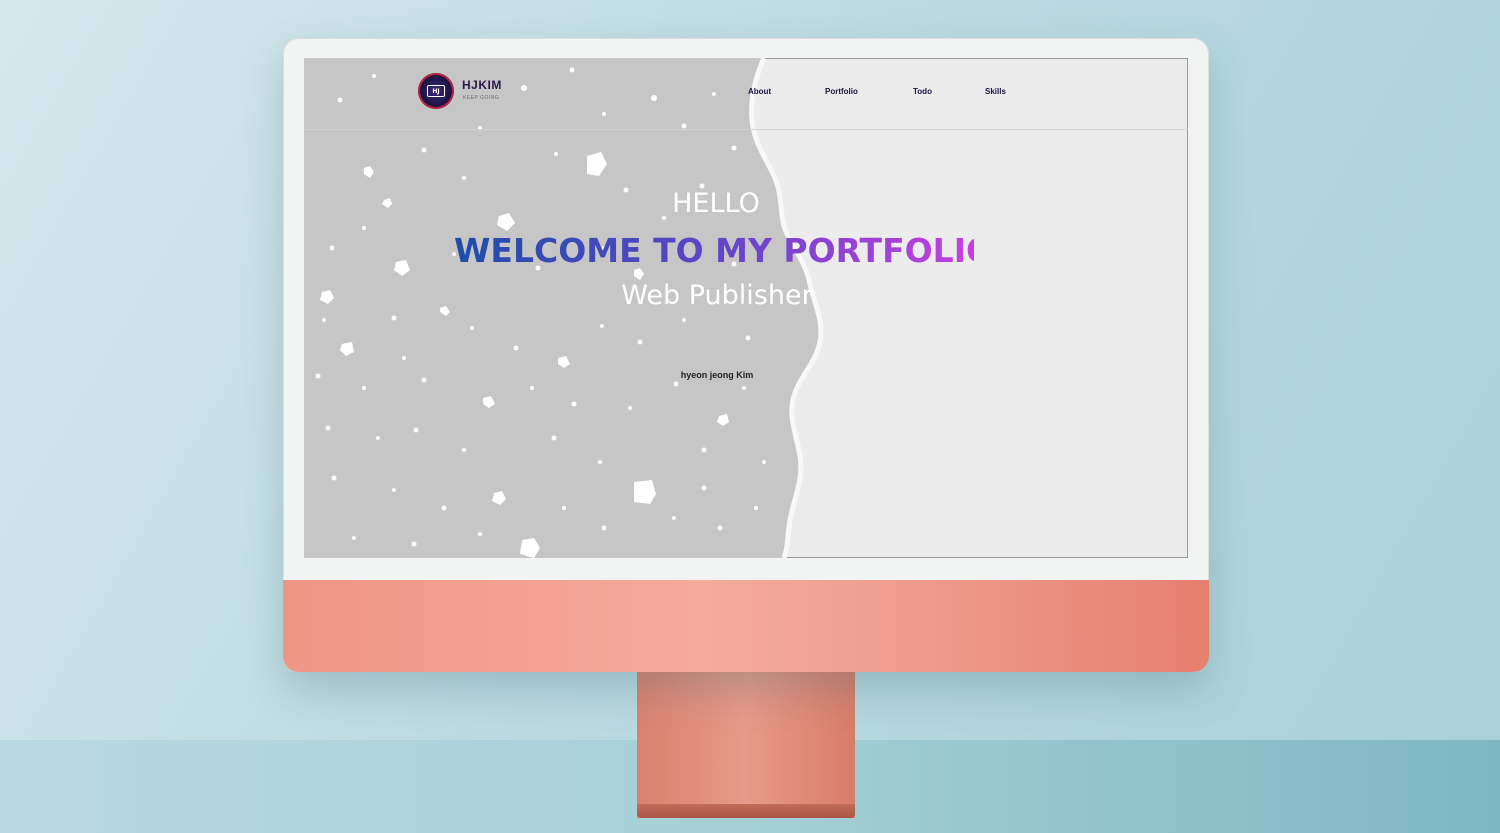 This screenshot has height=833, width=1500. I want to click on monitor-stand-foot, so click(746, 811).